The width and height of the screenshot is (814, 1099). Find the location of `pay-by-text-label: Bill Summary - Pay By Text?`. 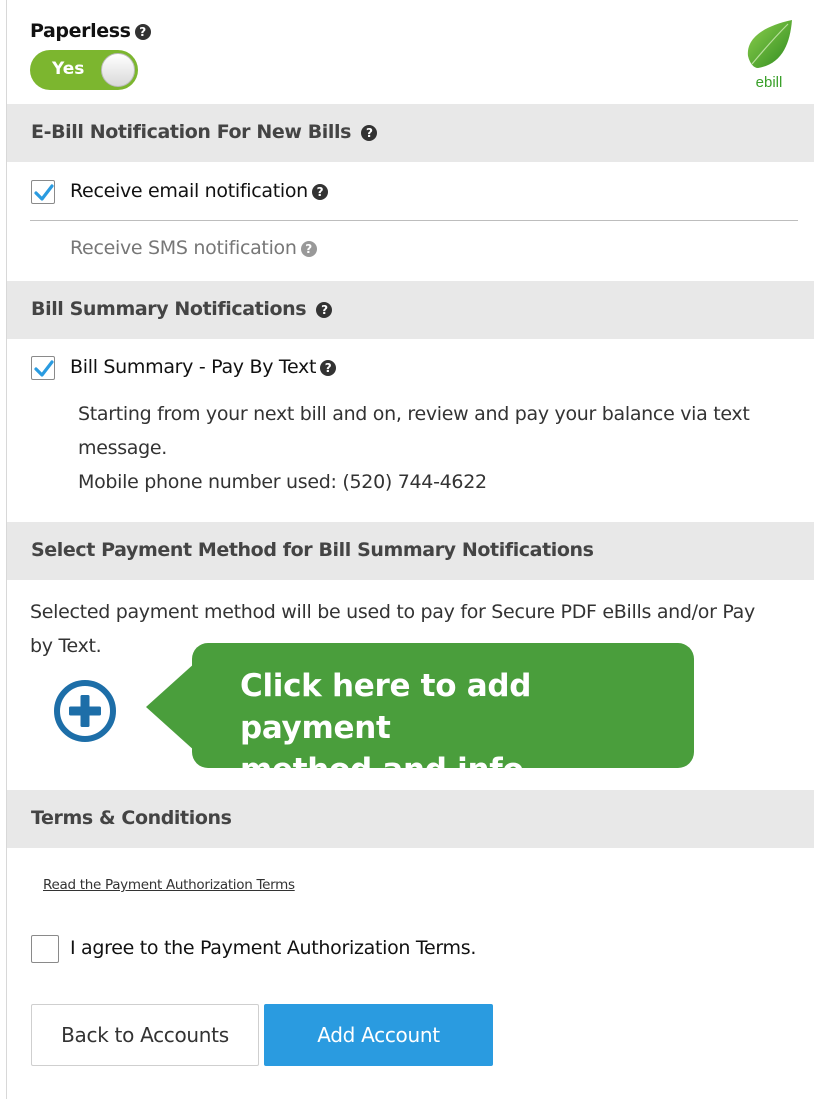

pay-by-text-label: Bill Summary - Pay By Text? is located at coordinates (203, 367).